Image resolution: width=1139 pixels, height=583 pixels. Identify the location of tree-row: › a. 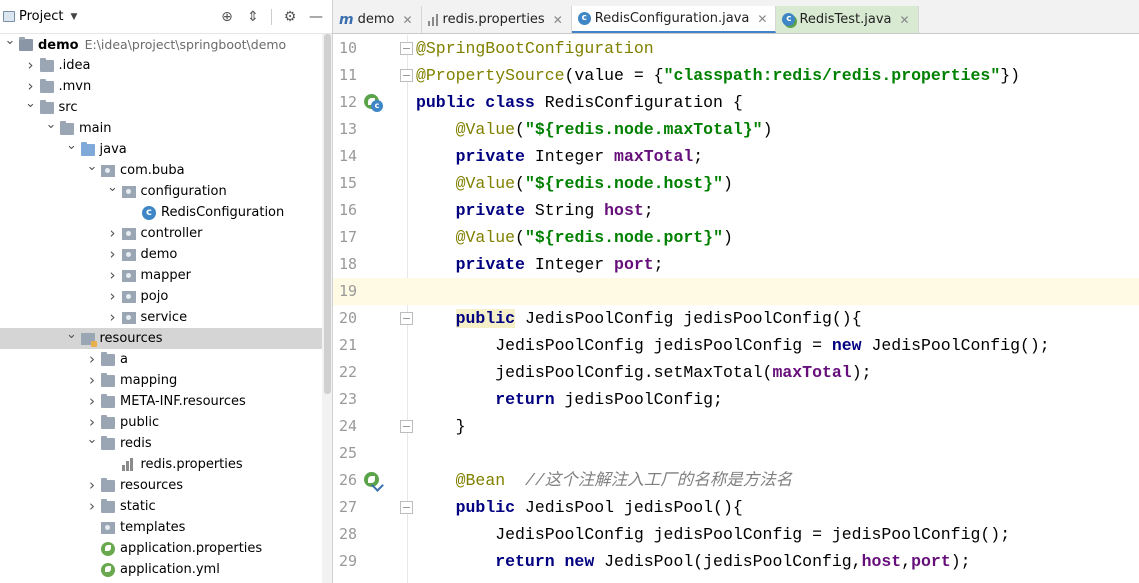
(161, 359).